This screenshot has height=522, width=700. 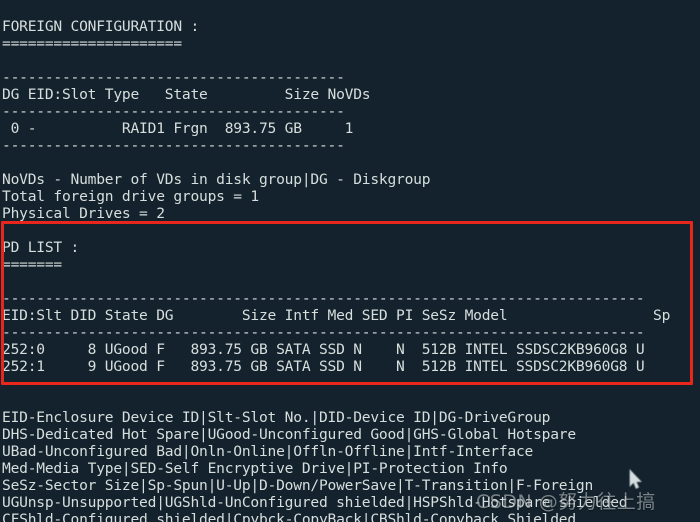 What do you see at coordinates (92, 43) in the screenshot?
I see `foreign-config-title-underline: =====================` at bounding box center [92, 43].